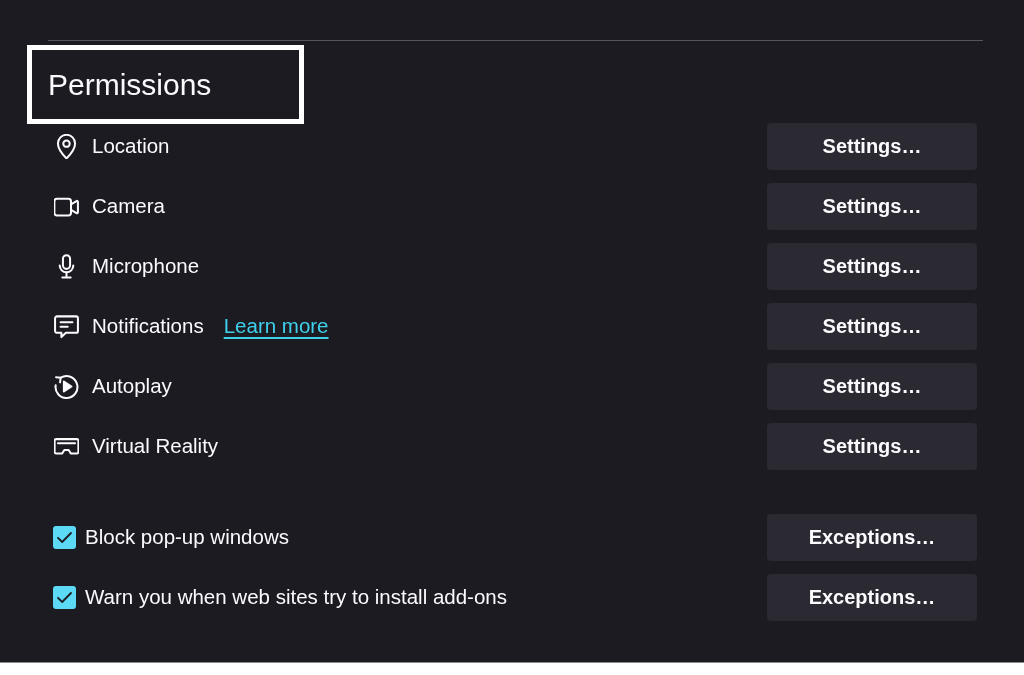 This screenshot has width=1024, height=675. What do you see at coordinates (66, 146) in the screenshot?
I see `map-pin-icon` at bounding box center [66, 146].